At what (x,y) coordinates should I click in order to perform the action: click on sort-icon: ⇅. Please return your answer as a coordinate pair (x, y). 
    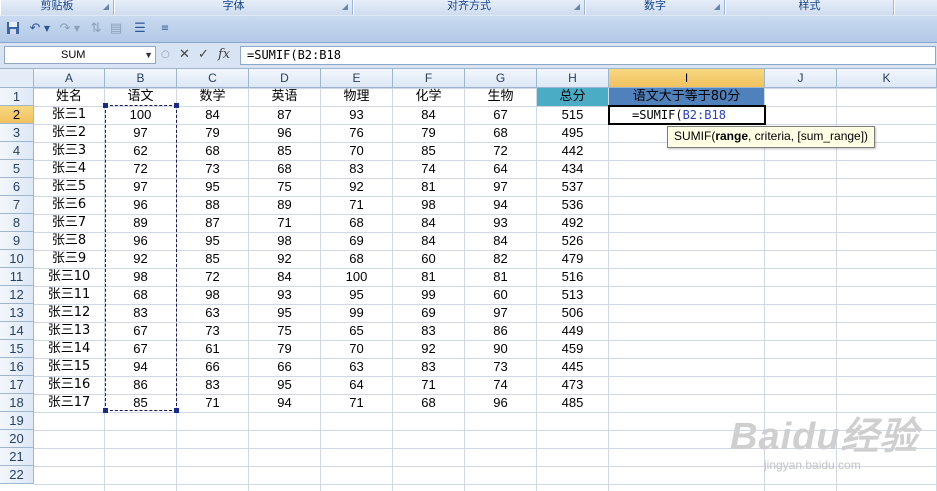
    Looking at the image, I should click on (96, 29).